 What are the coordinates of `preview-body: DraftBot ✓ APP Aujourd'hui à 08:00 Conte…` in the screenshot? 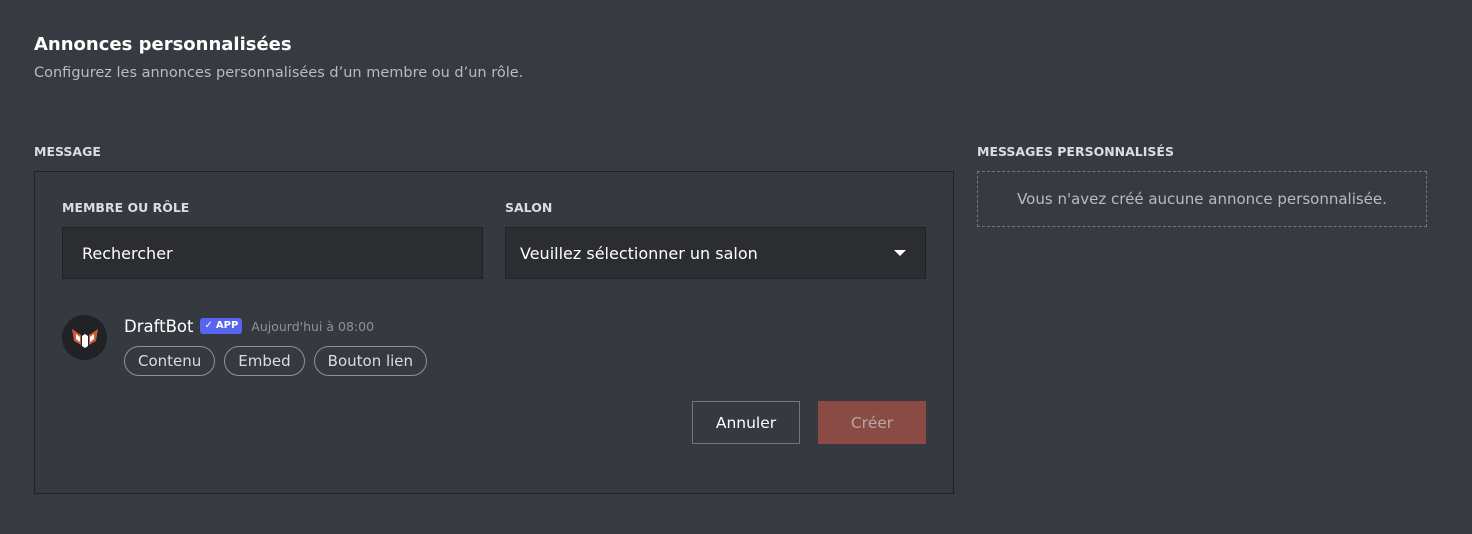 It's located at (276, 345).